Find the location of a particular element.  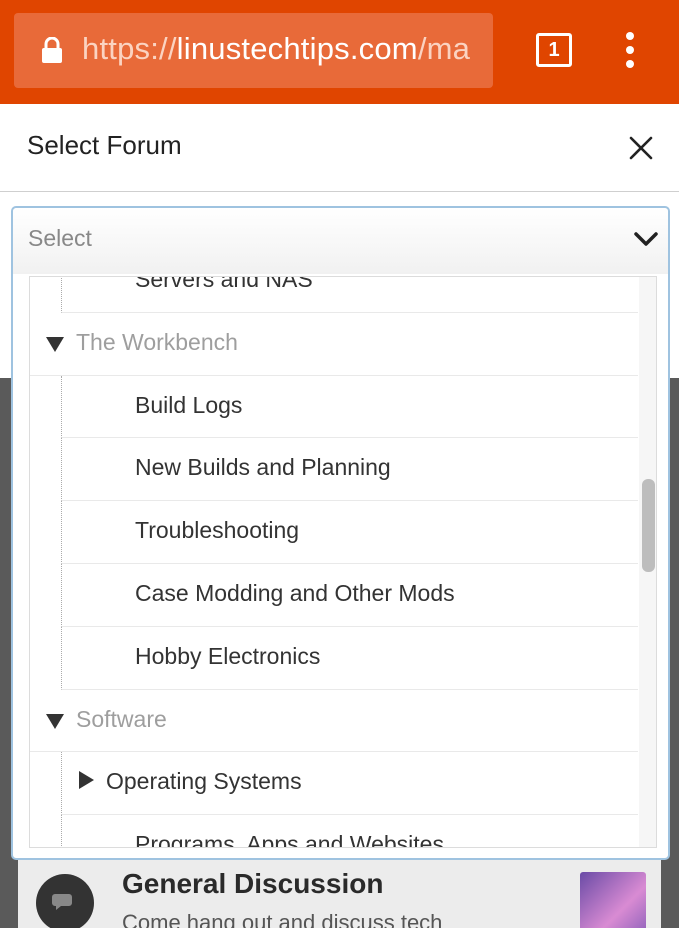

option-label: Software is located at coordinates (121, 718).